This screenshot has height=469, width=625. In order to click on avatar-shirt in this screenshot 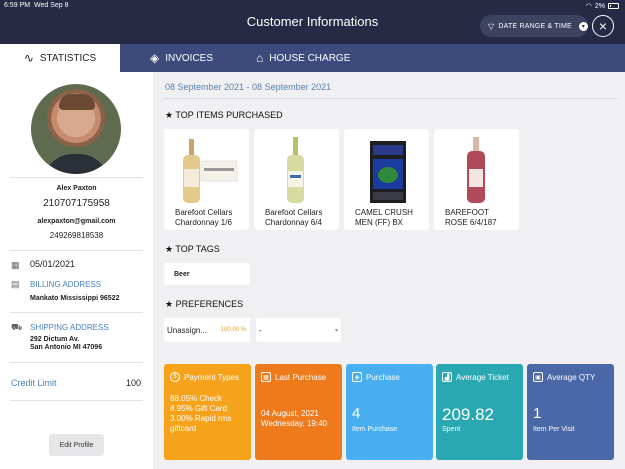, I will do `click(76, 164)`.